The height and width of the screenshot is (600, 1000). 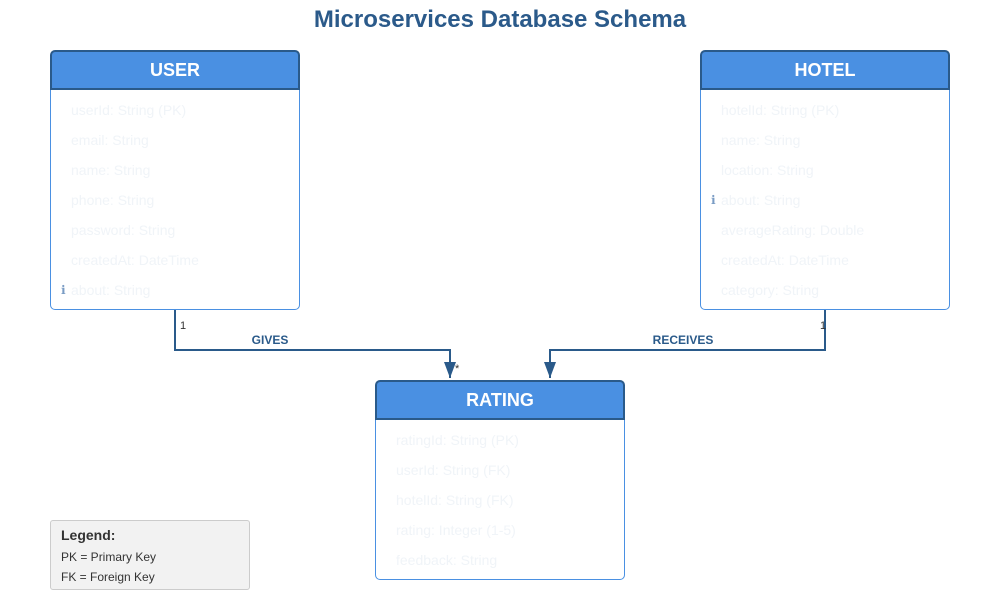 I want to click on attribute-row: password: String, so click(x=123, y=230).